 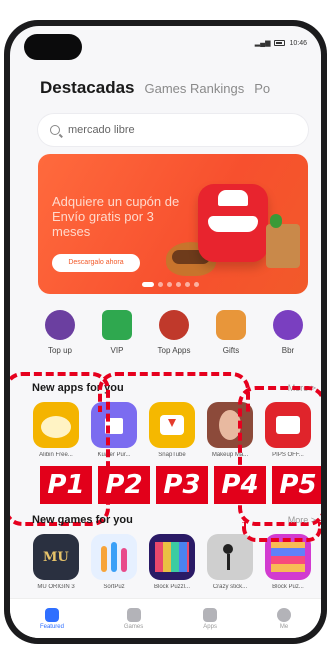 I want to click on carousel-dots, so click(x=170, y=284).